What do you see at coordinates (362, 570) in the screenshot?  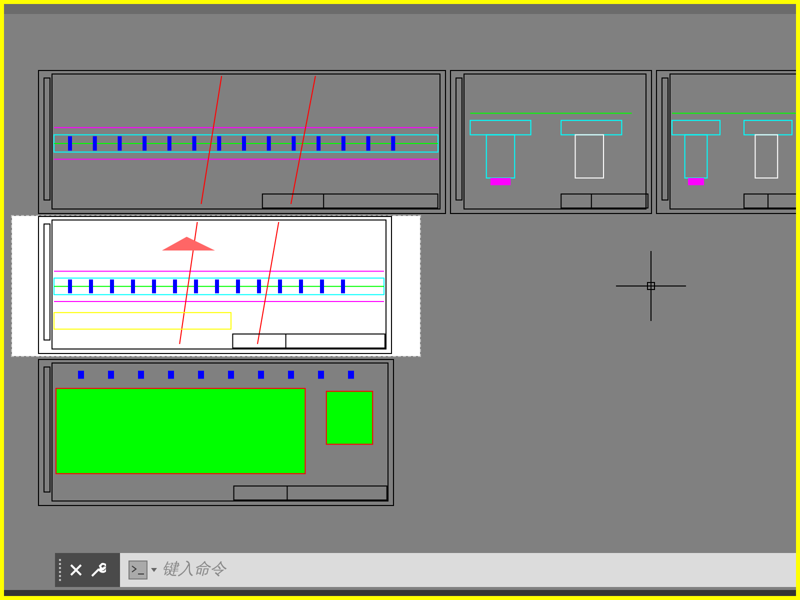 I see `command-field: 键入命令` at bounding box center [362, 570].